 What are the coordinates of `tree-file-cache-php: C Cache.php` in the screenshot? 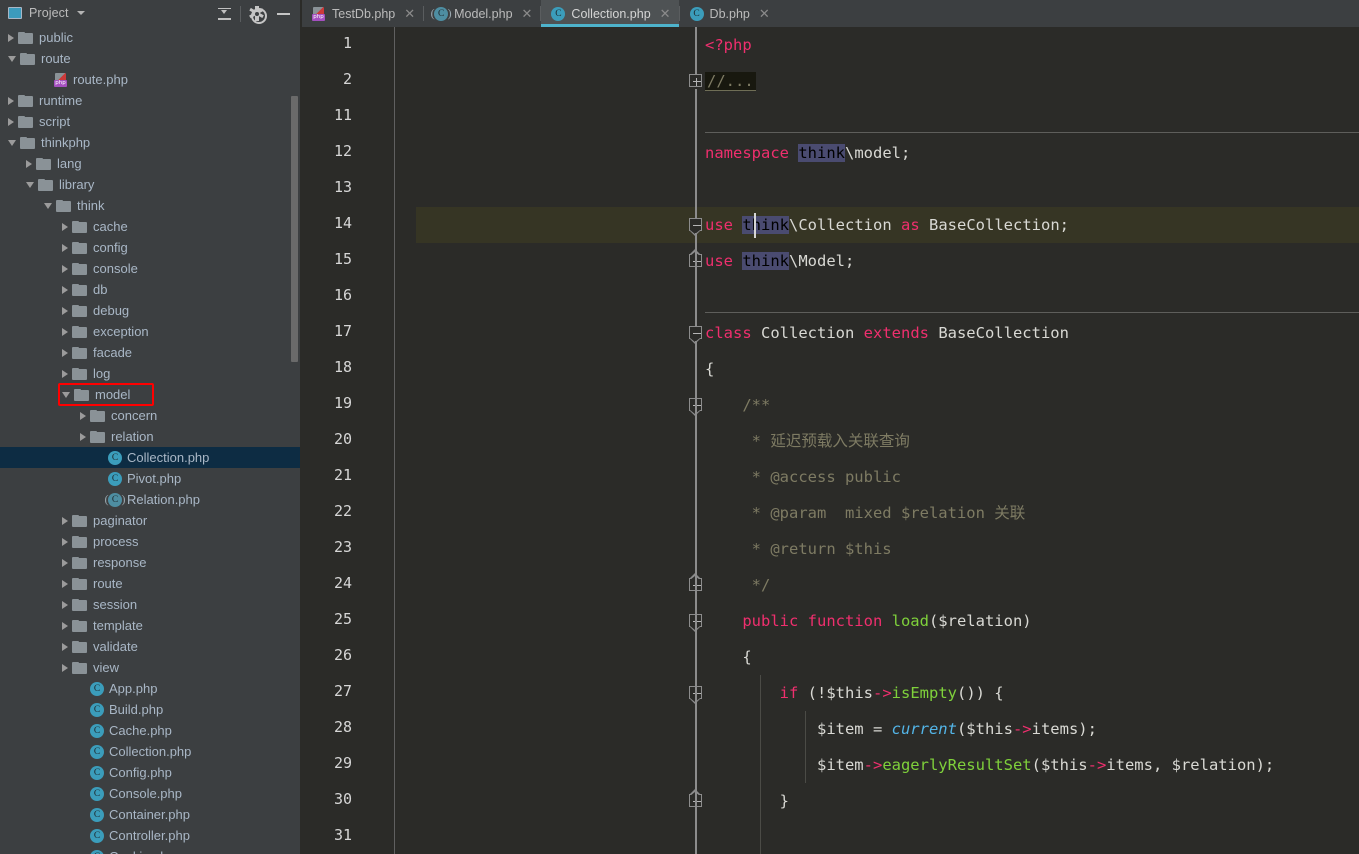 It's located at (151, 730).